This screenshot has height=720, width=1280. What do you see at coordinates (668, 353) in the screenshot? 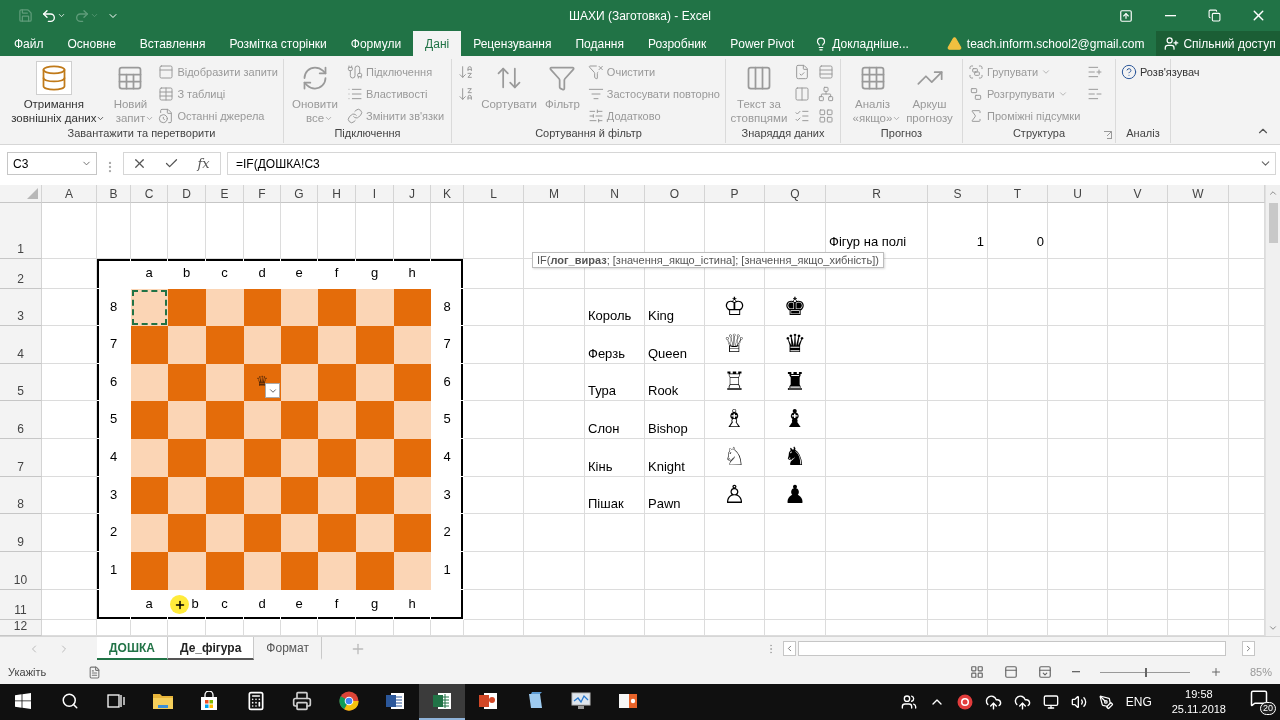
I see `piece-name-english: Queen` at bounding box center [668, 353].